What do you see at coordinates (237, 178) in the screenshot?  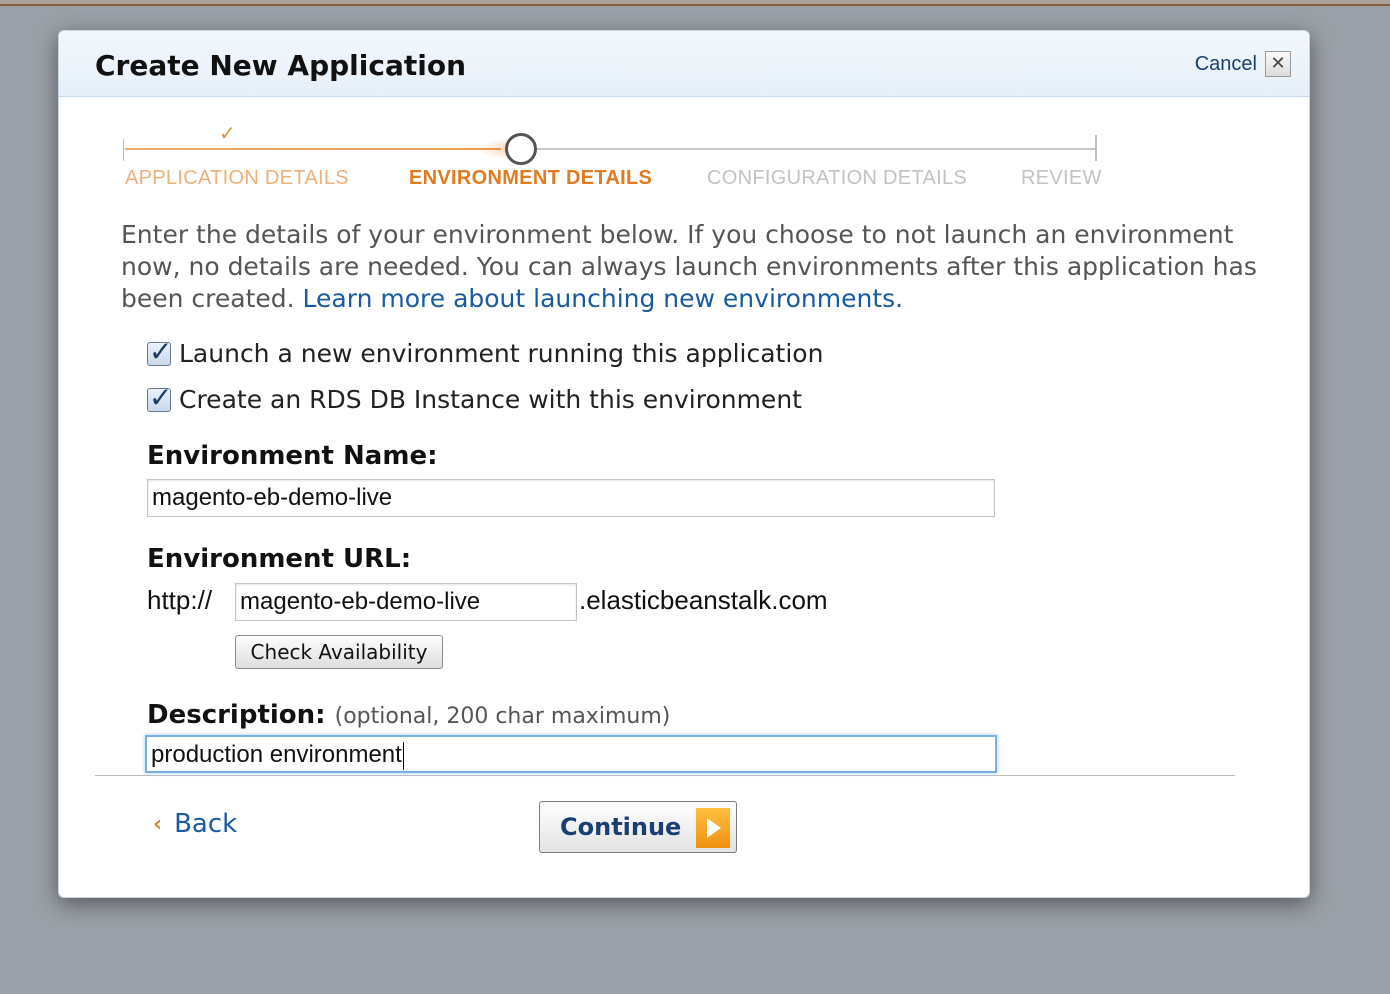 I see `step-application-details: APPLICATION DETAILS` at bounding box center [237, 178].